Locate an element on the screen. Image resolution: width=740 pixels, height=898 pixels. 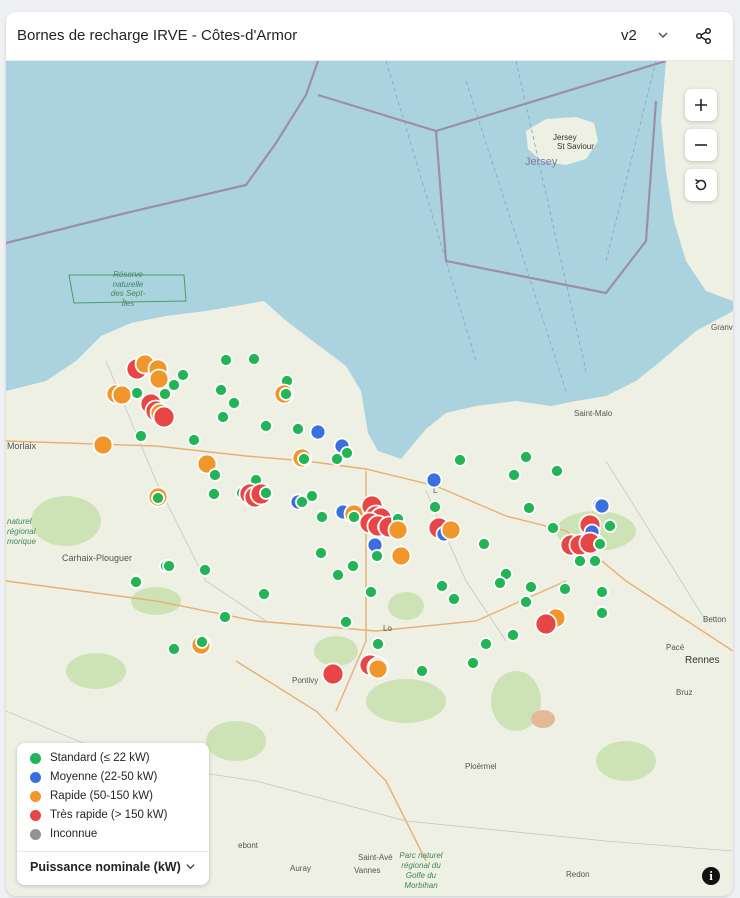
legend-label: Moyenne (22-50 kW) is located at coordinates (104, 777).